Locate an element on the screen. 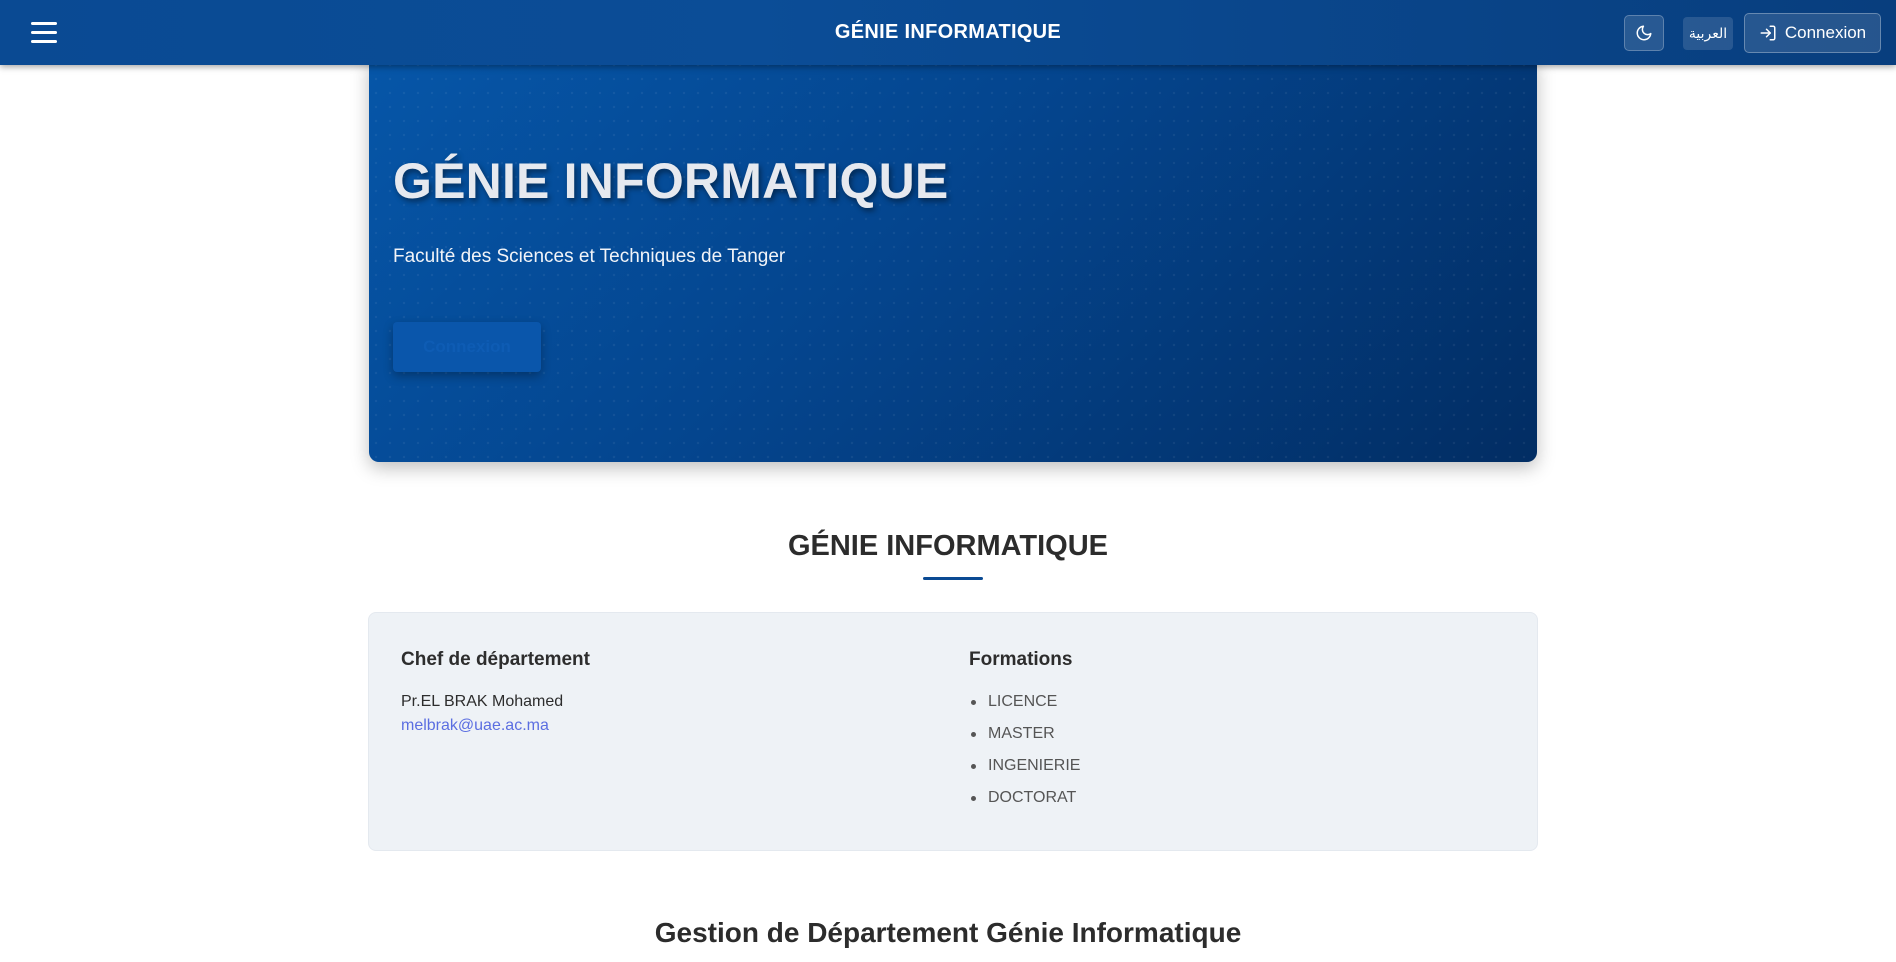  login-button: Connexion is located at coordinates (1812, 33).